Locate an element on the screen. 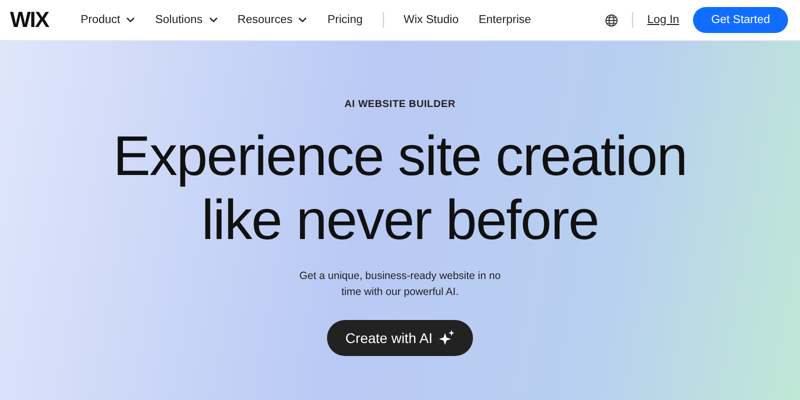 The width and height of the screenshot is (800, 400). nav-menu: Product is located at coordinates (108, 20).